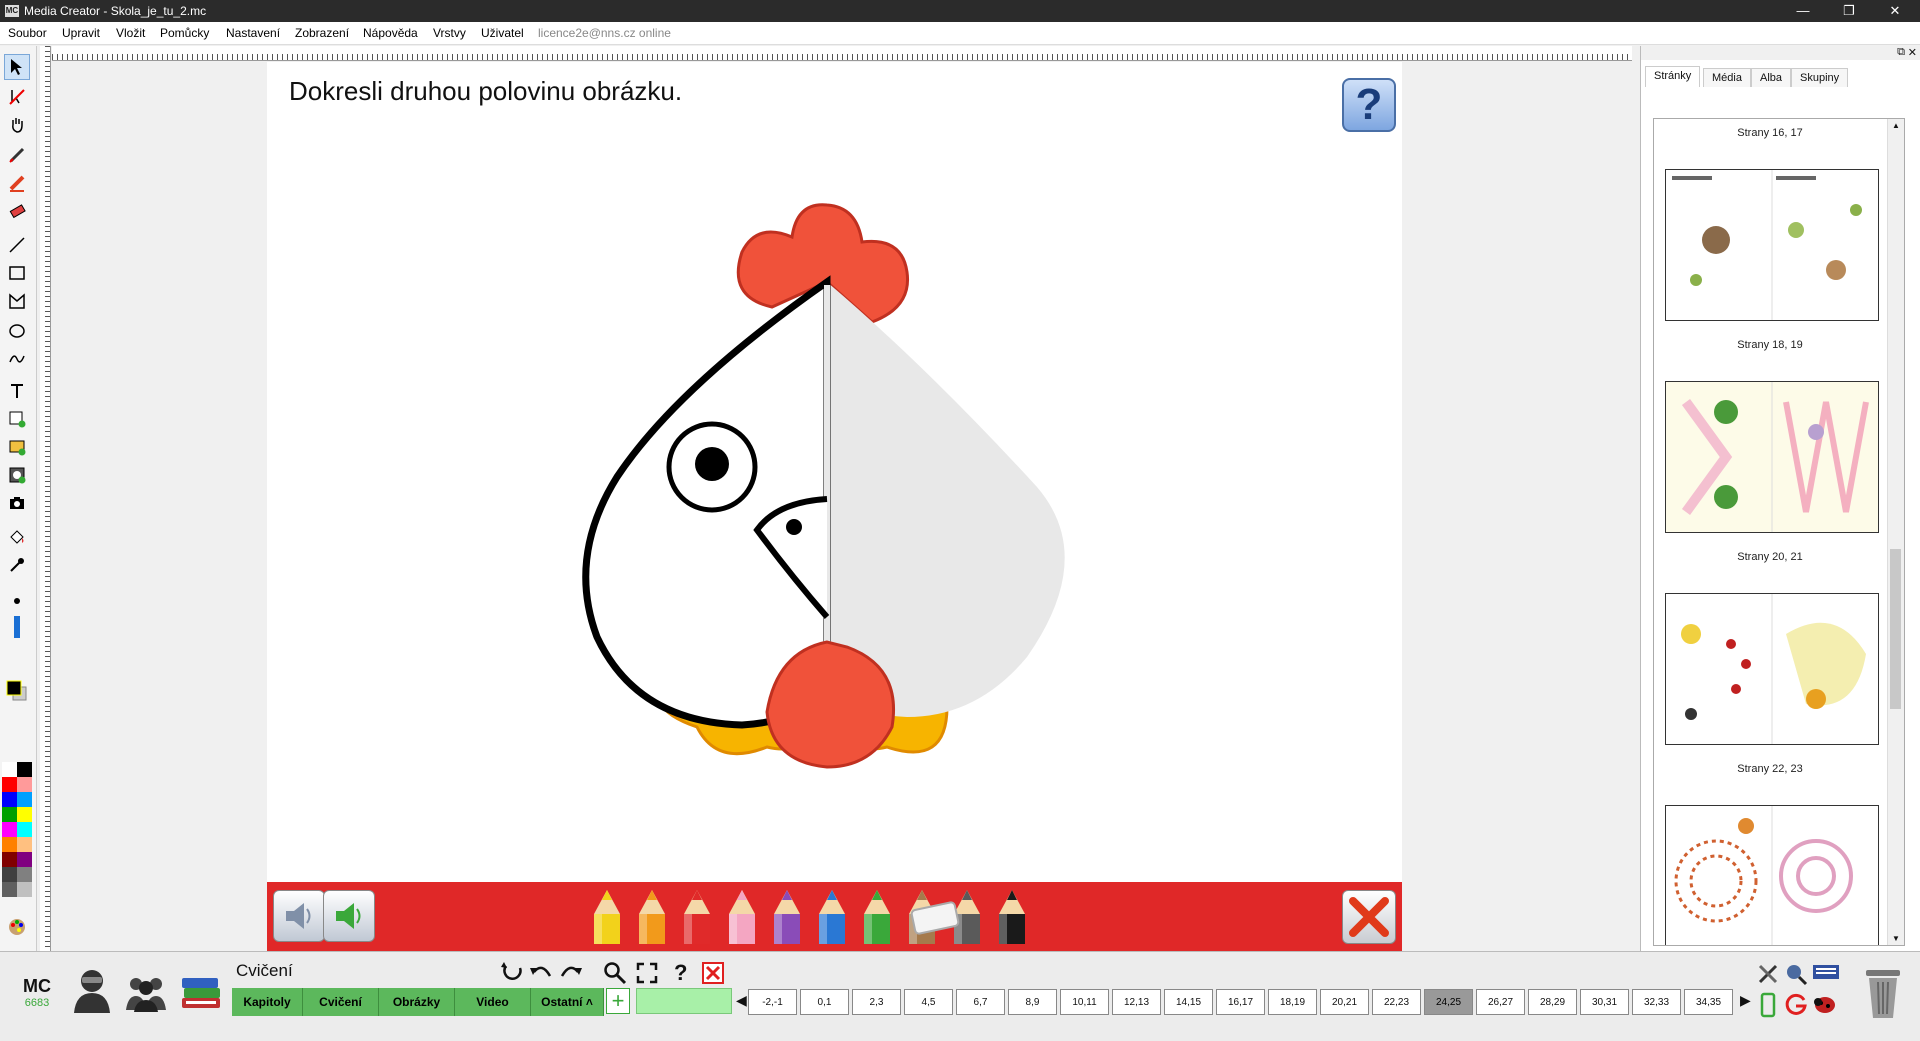  I want to click on maximize-button: ❐, so click(1849, 11).